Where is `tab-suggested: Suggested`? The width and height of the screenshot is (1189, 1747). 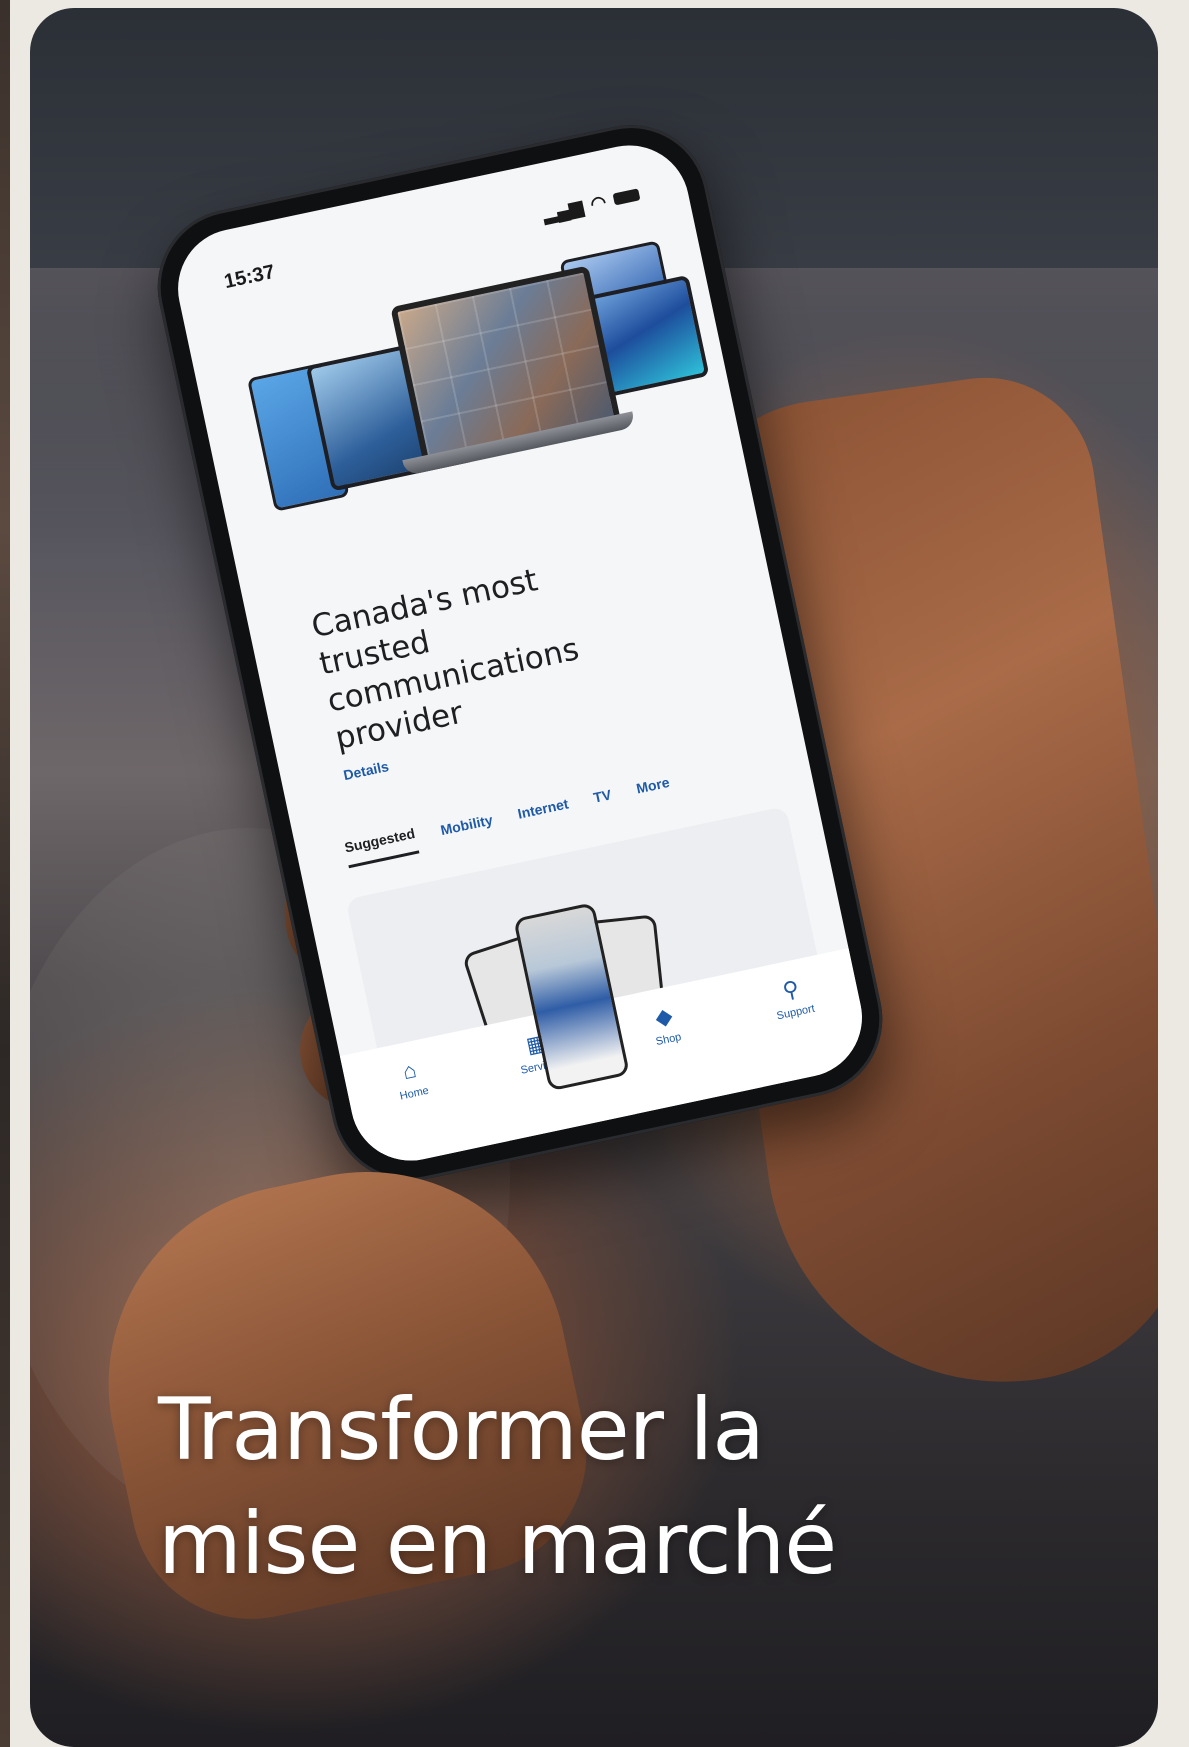 tab-suggested: Suggested is located at coordinates (381, 847).